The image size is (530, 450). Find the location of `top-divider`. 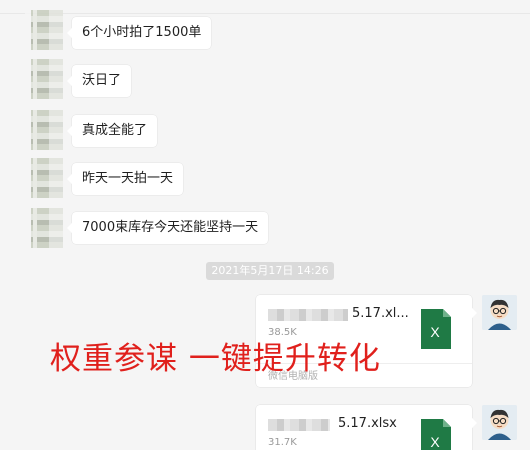

top-divider is located at coordinates (265, 13).